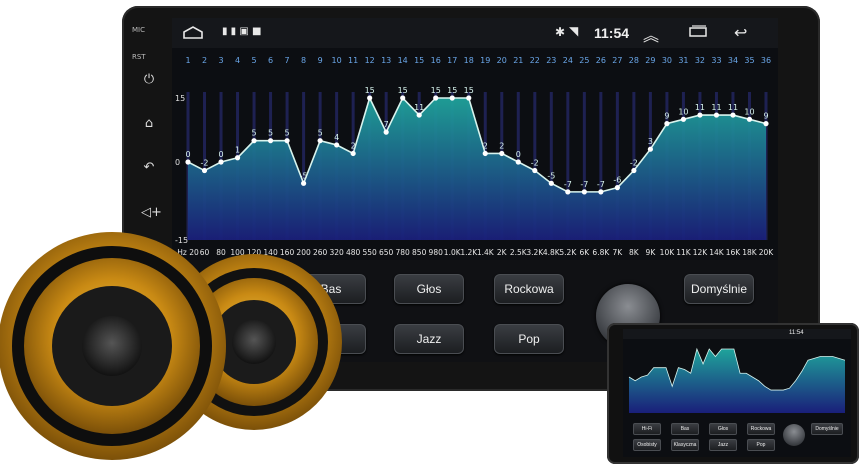  What do you see at coordinates (386, 60) in the screenshot?
I see `band-number-label: 13` at bounding box center [386, 60].